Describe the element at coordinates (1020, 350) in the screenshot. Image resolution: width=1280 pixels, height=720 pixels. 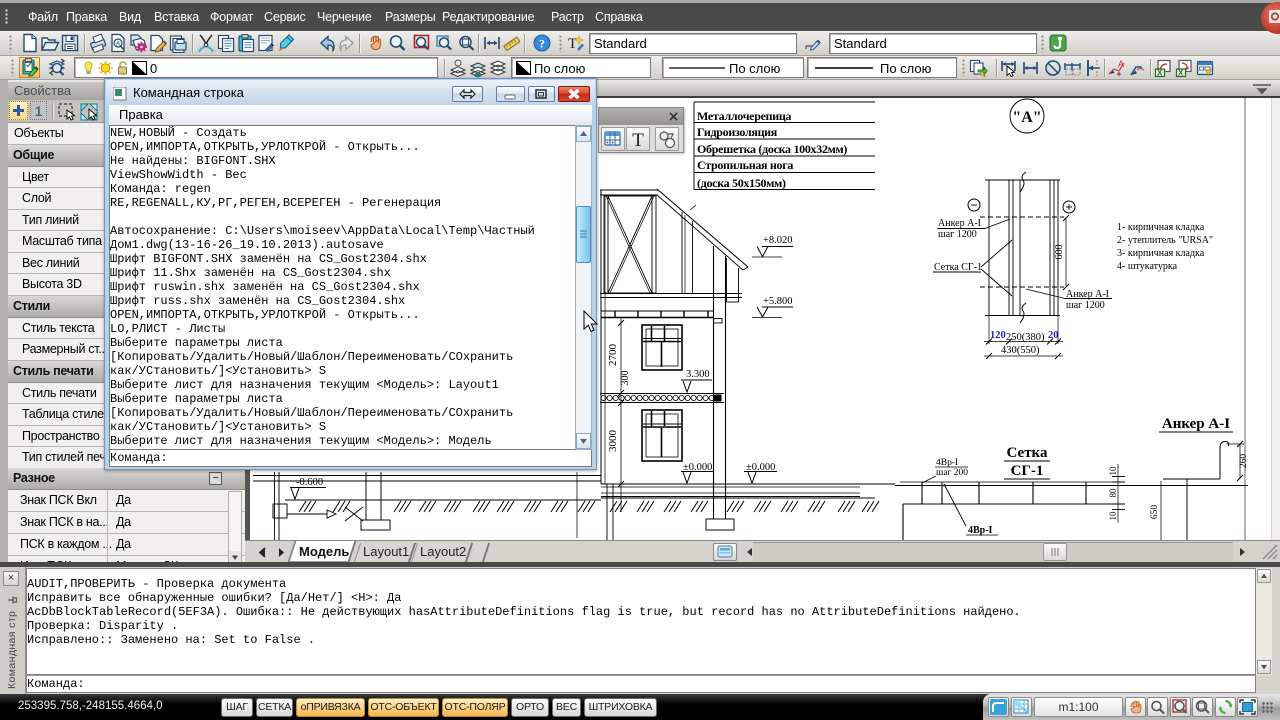
I see `svg-text: 430(550)` at that location.